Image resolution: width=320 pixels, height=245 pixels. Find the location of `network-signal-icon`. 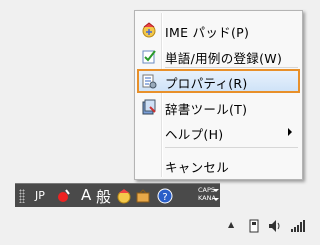

network-signal-icon is located at coordinates (298, 226).